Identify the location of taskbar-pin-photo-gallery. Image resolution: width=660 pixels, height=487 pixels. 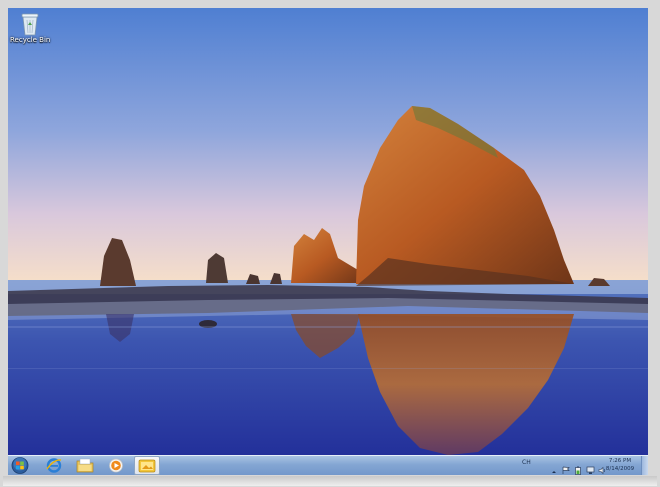
(147, 465).